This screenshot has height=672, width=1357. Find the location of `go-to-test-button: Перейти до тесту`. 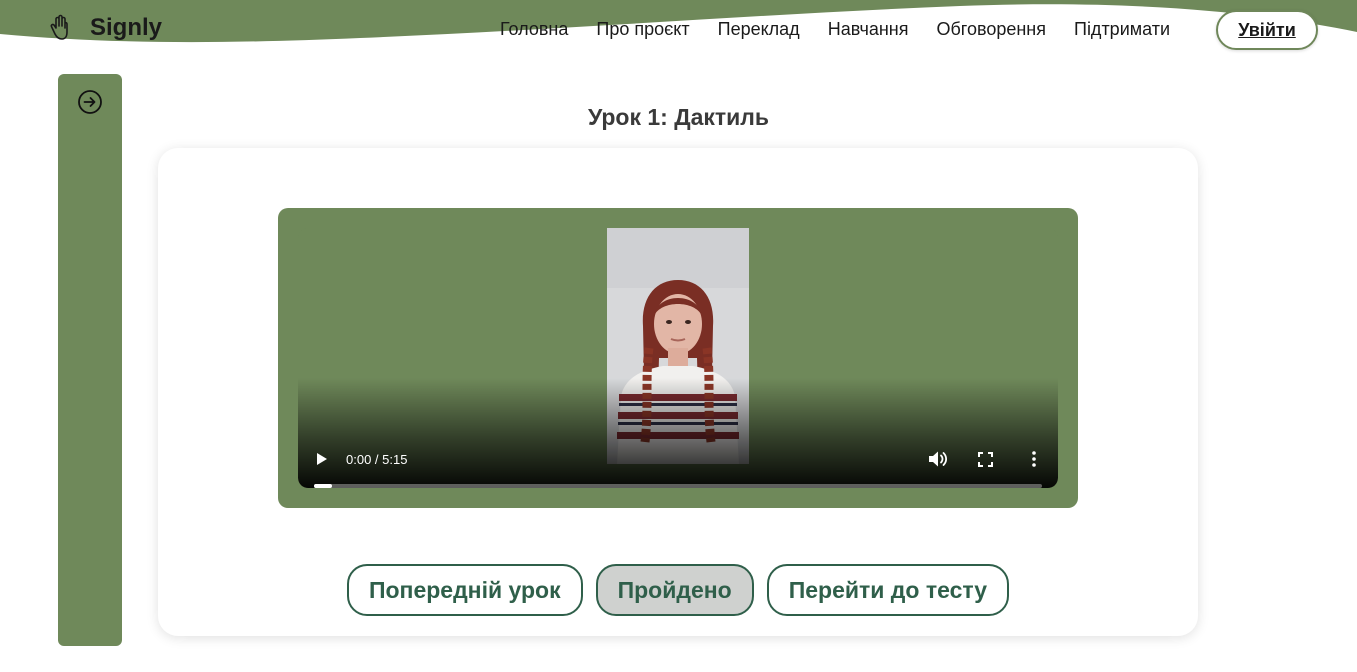

go-to-test-button: Перейти до тесту is located at coordinates (888, 590).